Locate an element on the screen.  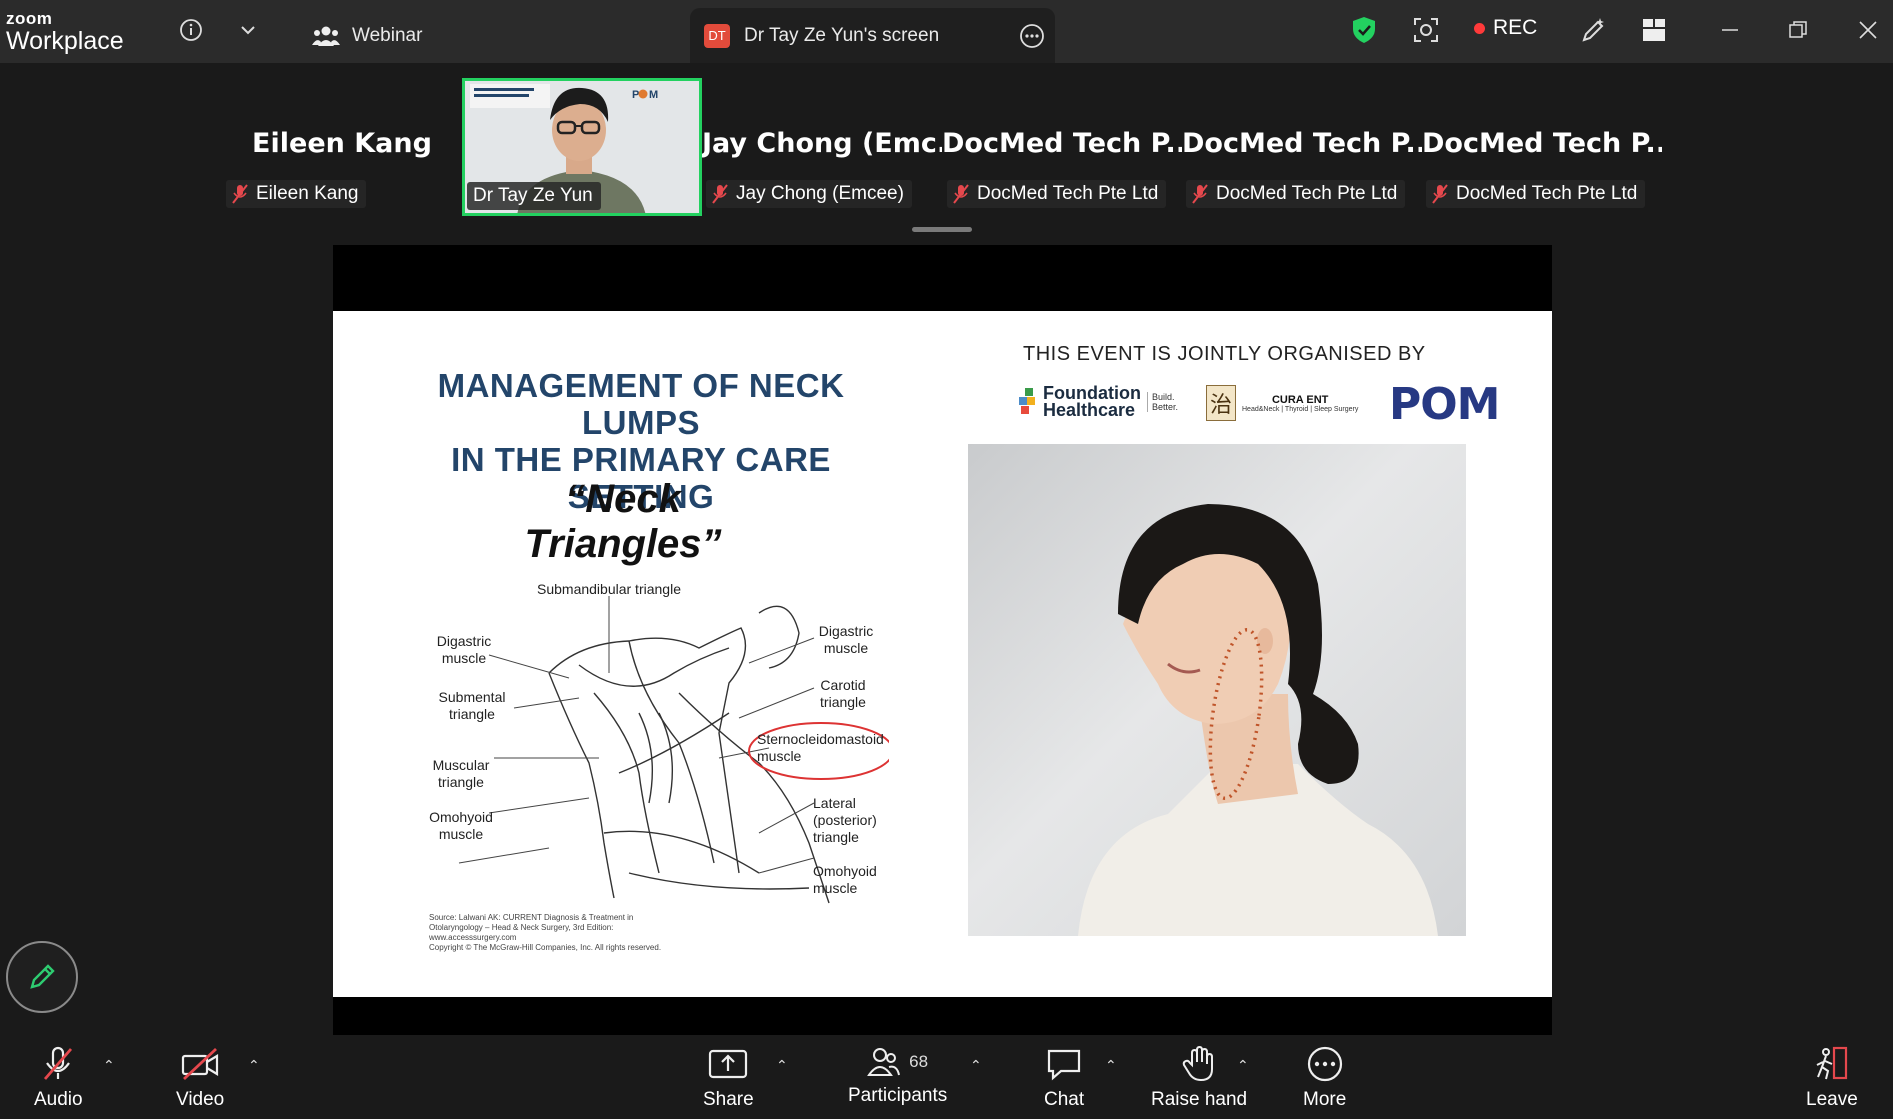
video-label: Video is located at coordinates (200, 1099).